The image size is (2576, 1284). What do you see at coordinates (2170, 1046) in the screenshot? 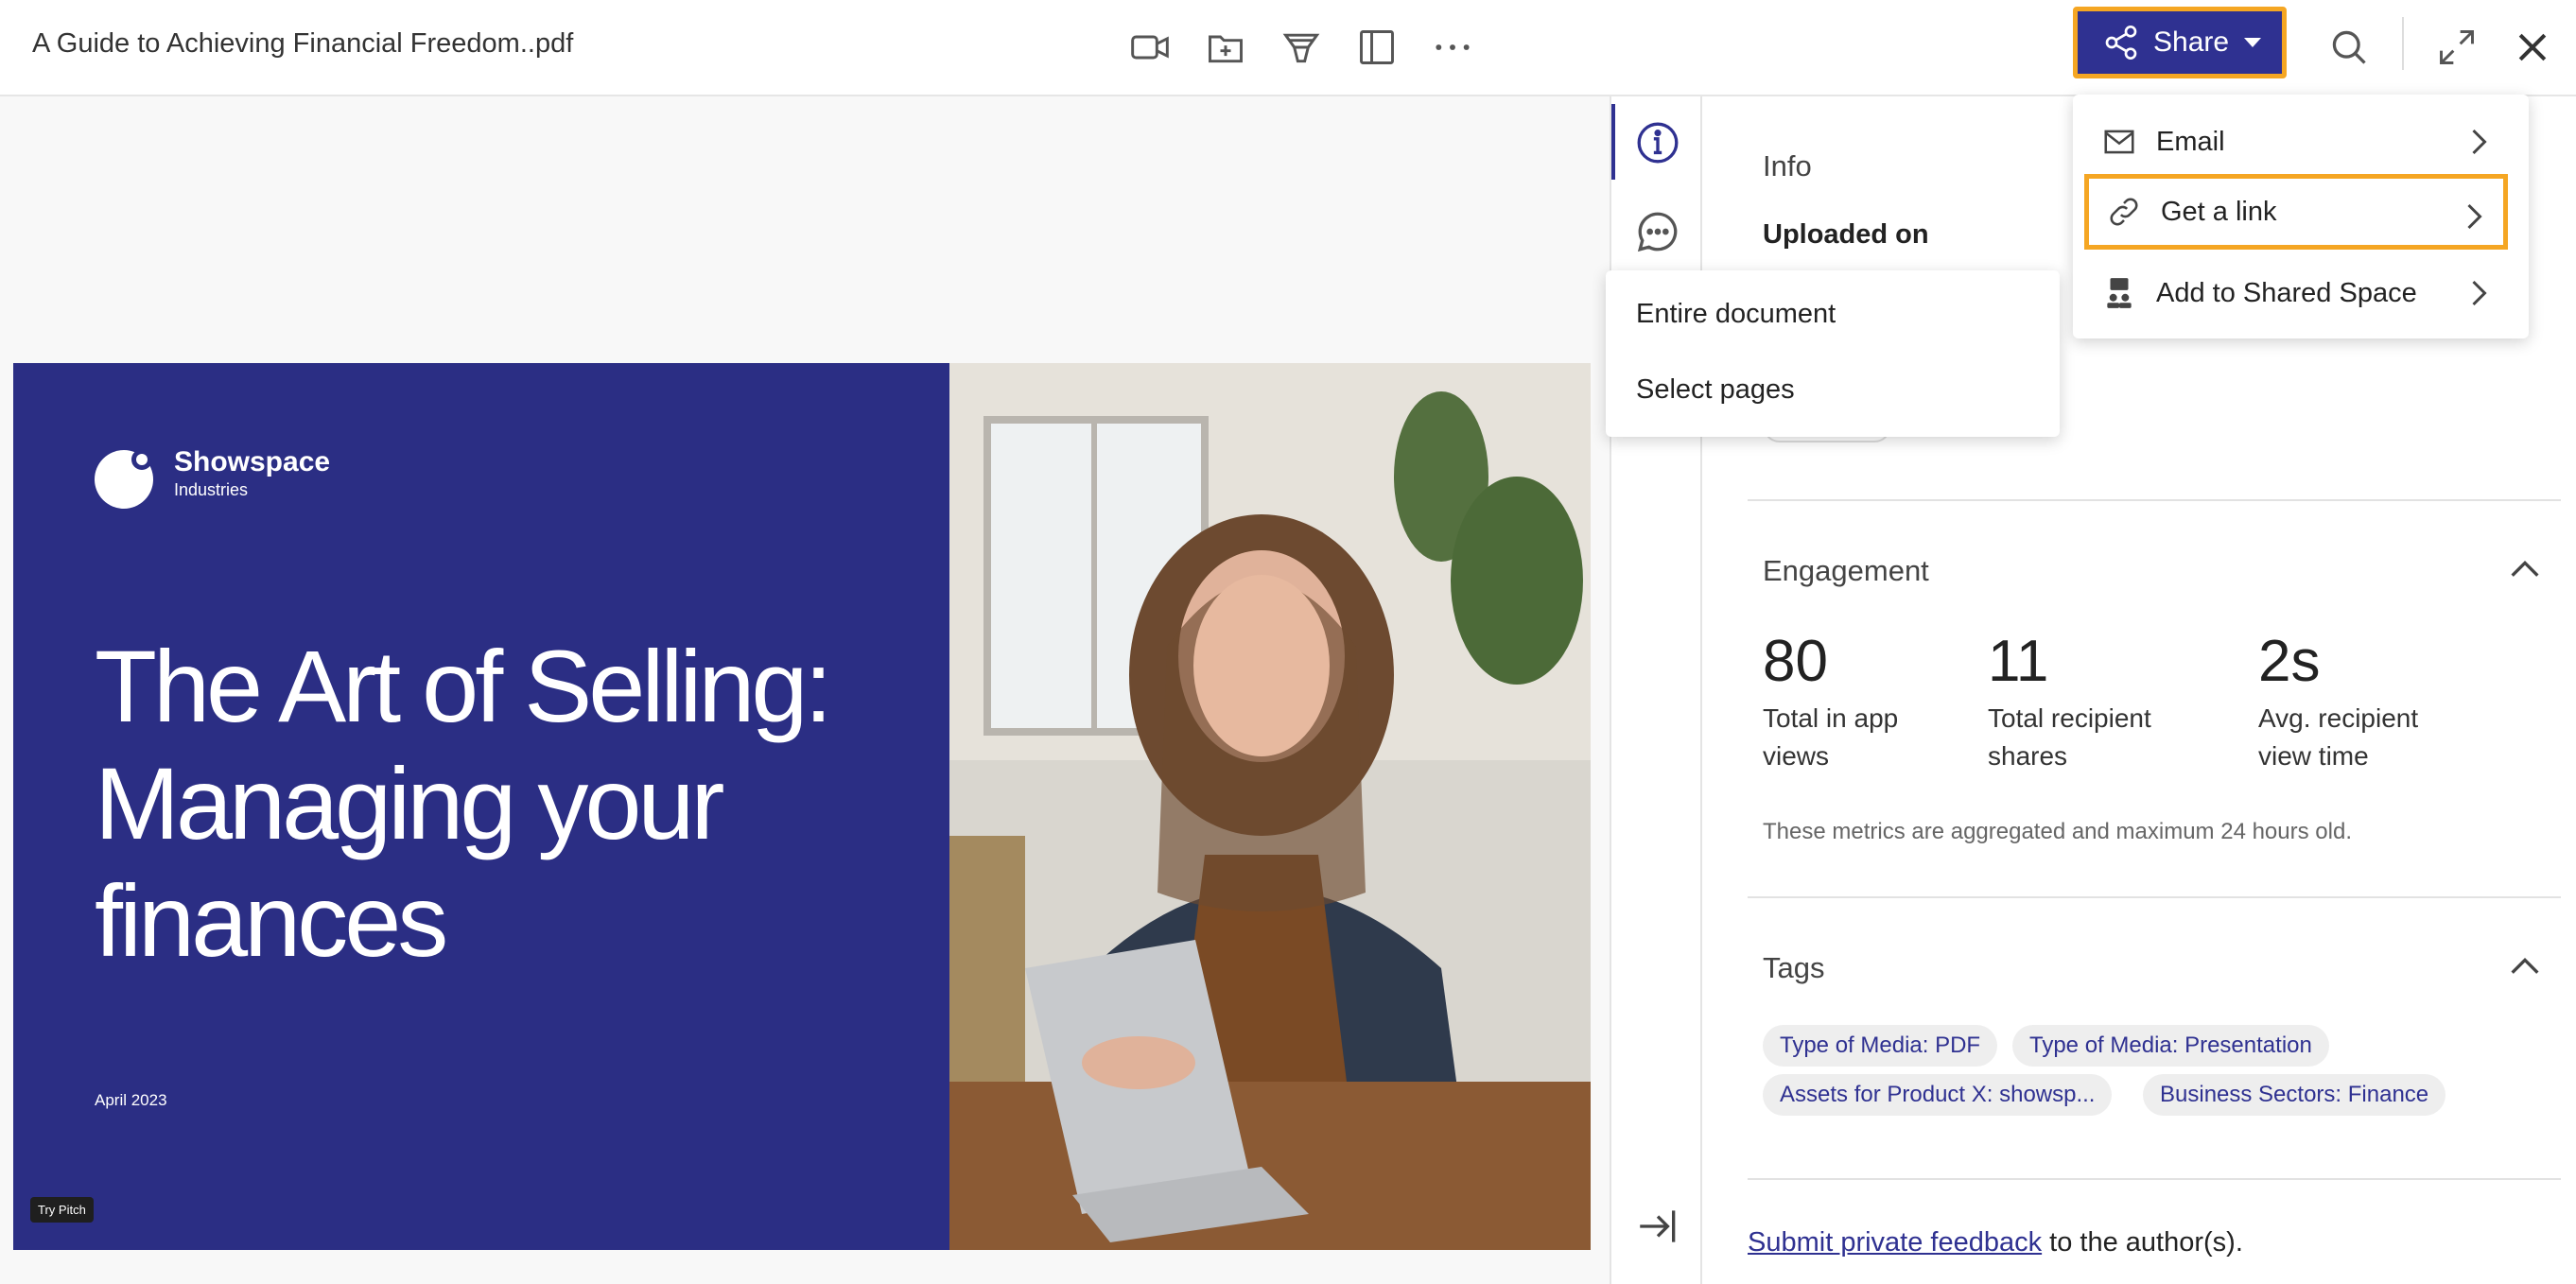
I see `tag-chip: Type of Media: Presentation` at bounding box center [2170, 1046].